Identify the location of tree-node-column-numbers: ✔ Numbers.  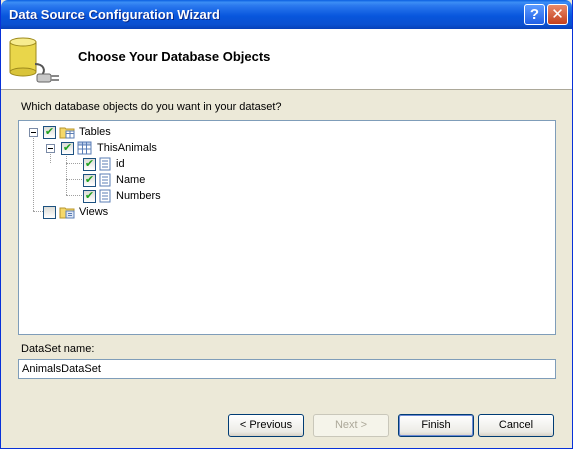
(99, 196).